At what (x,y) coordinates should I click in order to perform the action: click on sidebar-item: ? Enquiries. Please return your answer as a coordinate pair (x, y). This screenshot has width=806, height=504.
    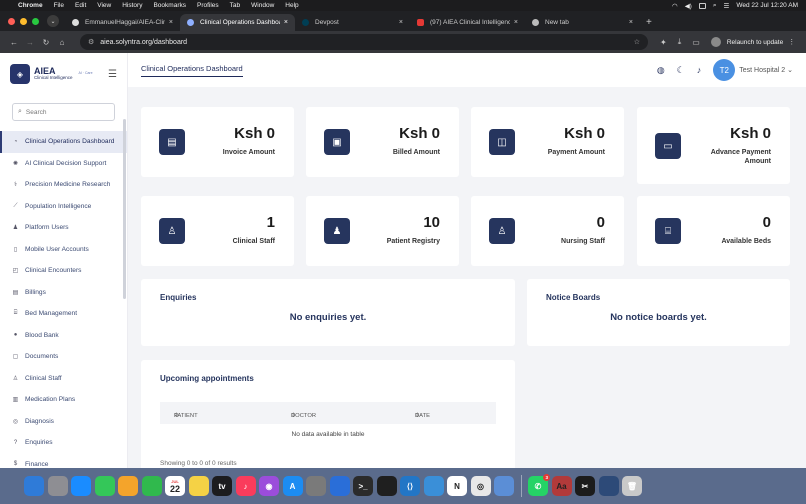
    Looking at the image, I should click on (63, 443).